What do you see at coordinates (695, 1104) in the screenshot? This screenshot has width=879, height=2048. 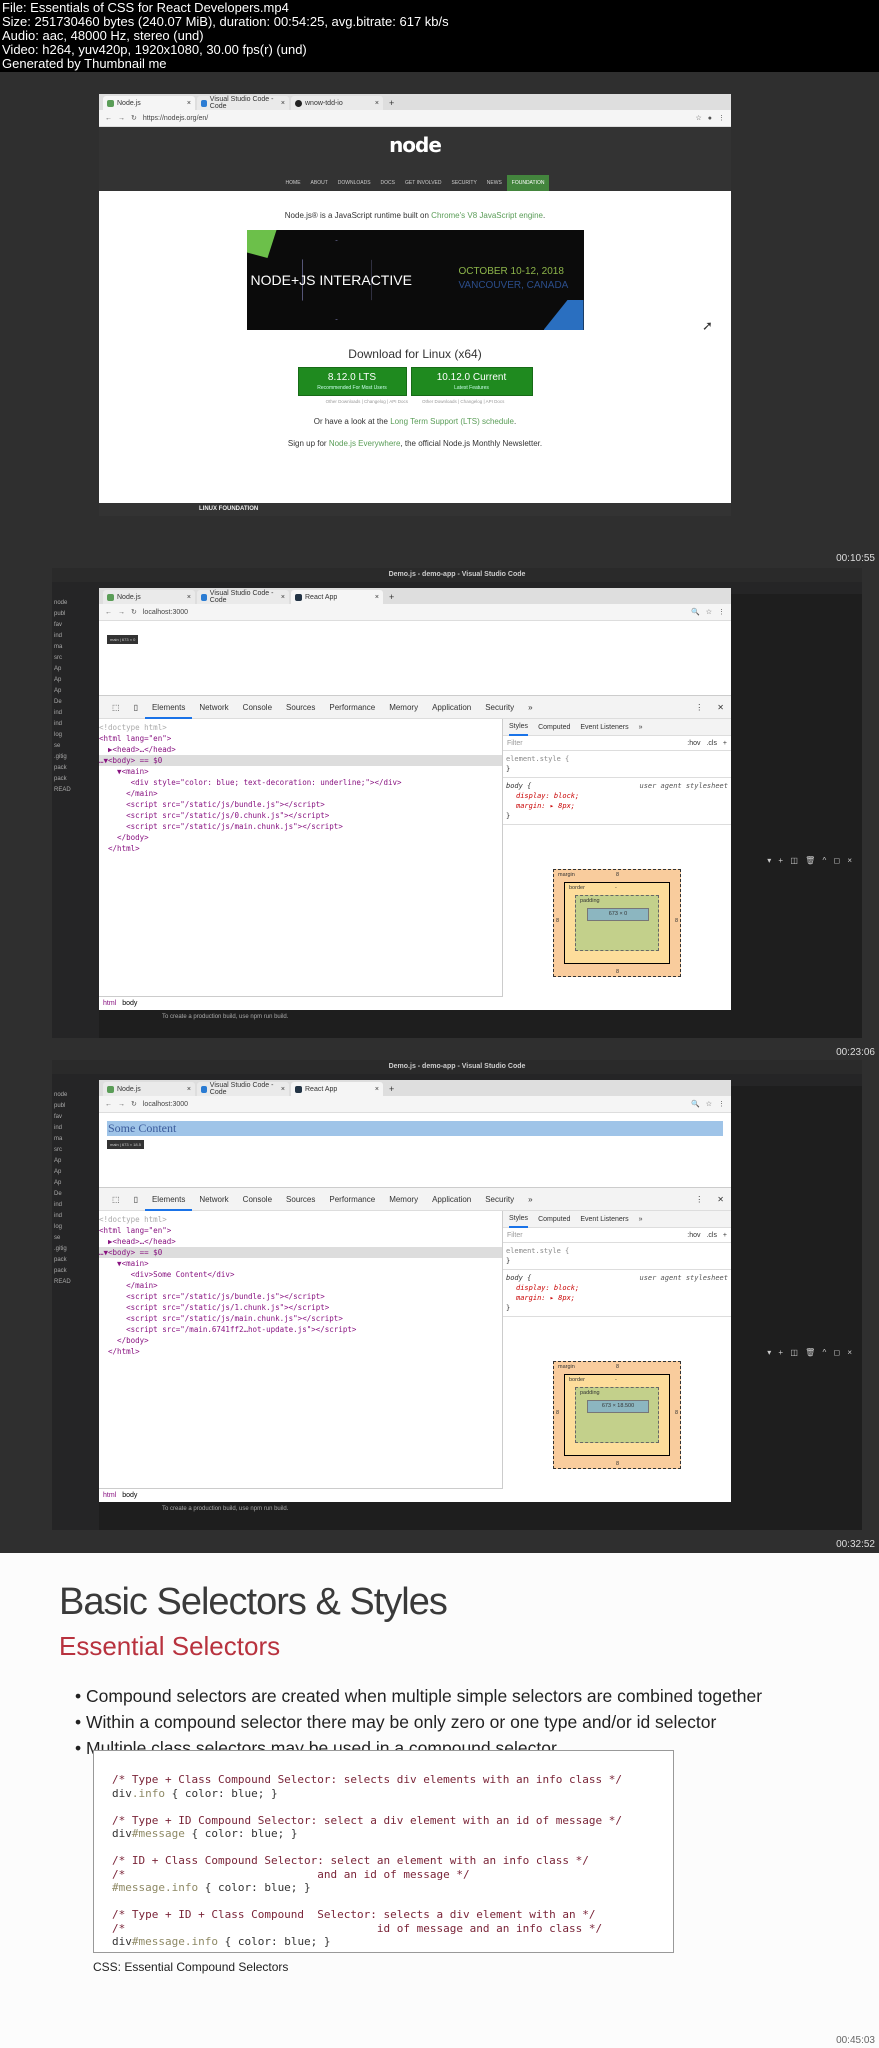 I see `zoom-icon: 🔍` at bounding box center [695, 1104].